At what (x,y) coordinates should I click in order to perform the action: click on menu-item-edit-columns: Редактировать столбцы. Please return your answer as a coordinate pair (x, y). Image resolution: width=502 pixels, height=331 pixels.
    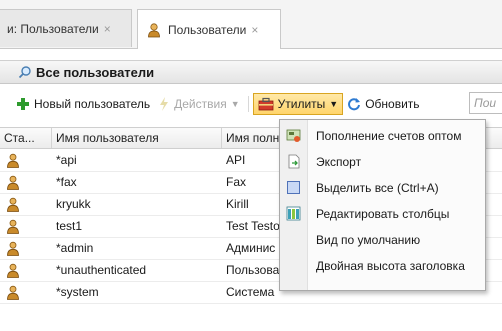
    Looking at the image, I should click on (382, 214).